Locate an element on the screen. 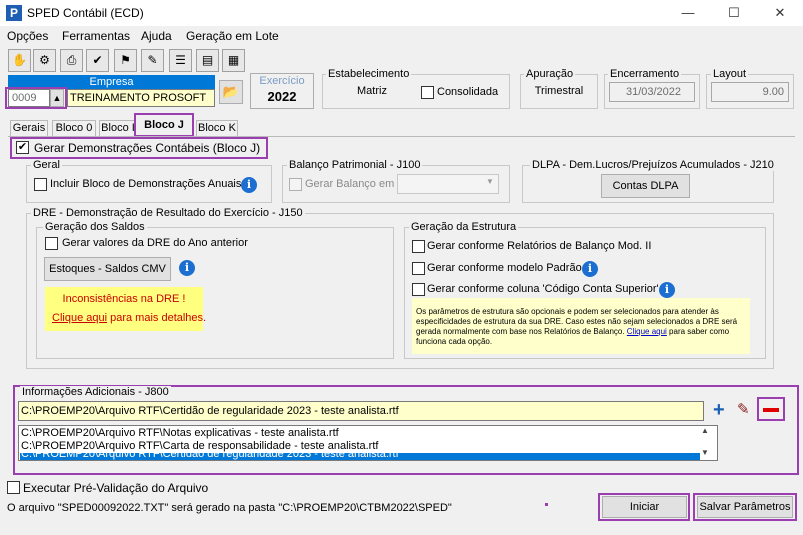  detalhes-text: Clique aqui para mais detalhes. is located at coordinates (129, 318).